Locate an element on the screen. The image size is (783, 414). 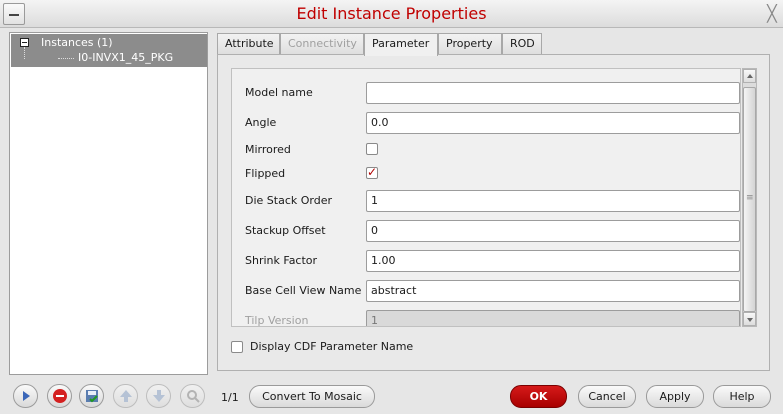
shrink-factor-label: Shrink Factor is located at coordinates (281, 260).